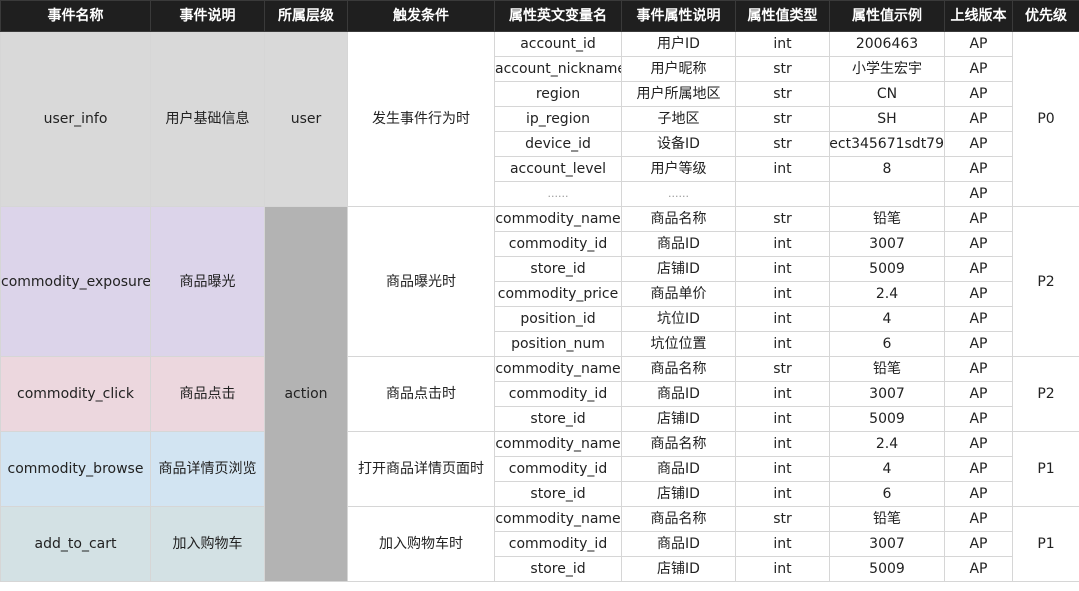 The width and height of the screenshot is (1079, 591). Describe the element at coordinates (887, 469) in the screenshot. I see `prop-example-cell: 4` at that location.